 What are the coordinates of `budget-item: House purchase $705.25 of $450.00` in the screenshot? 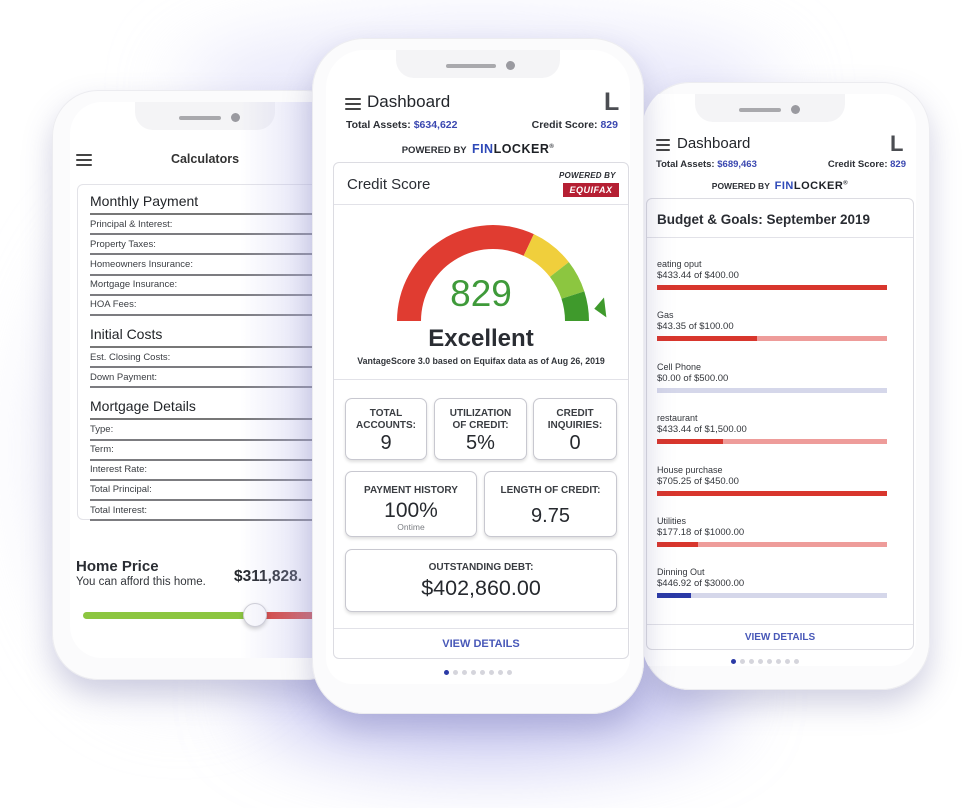 It's located at (772, 480).